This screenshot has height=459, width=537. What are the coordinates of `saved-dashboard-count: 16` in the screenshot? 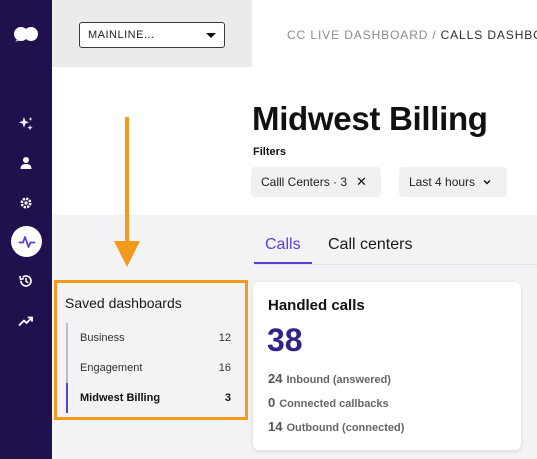 It's located at (224, 368).